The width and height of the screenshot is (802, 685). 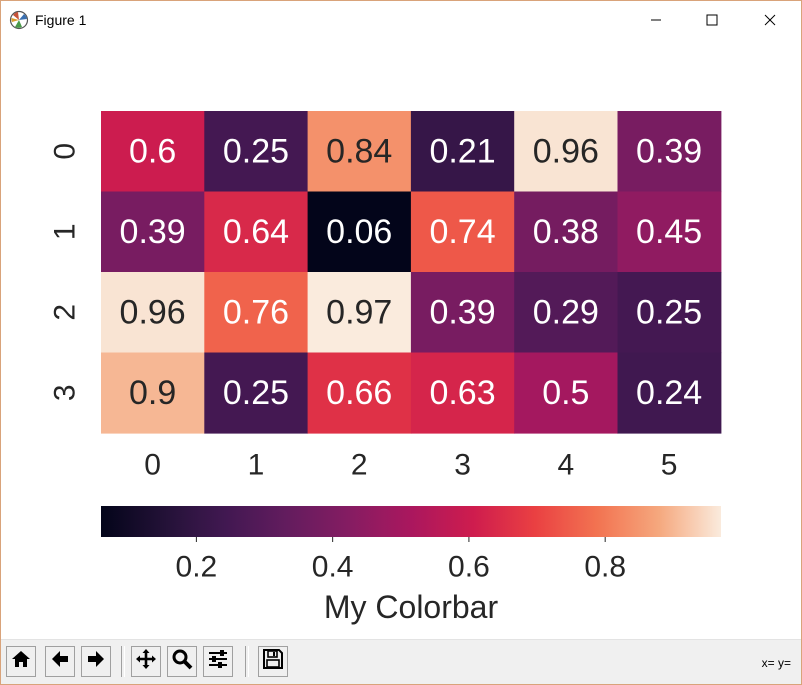 What do you see at coordinates (669, 465) in the screenshot?
I see `x-tick-label: 5` at bounding box center [669, 465].